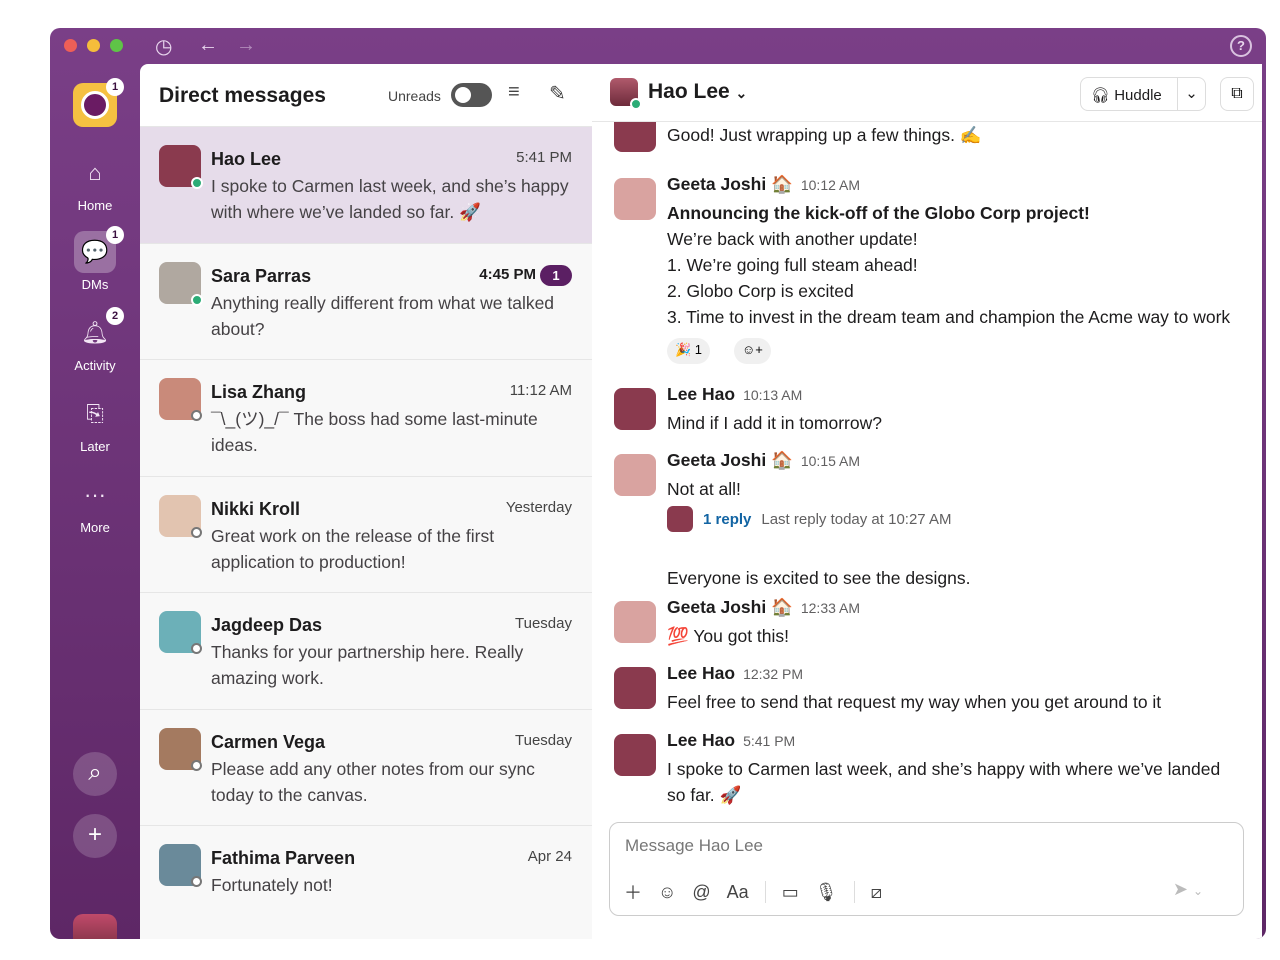 Image resolution: width=1280 pixels, height=960 pixels. Describe the element at coordinates (738, 892) in the screenshot. I see `format-icon: Aa` at that location.